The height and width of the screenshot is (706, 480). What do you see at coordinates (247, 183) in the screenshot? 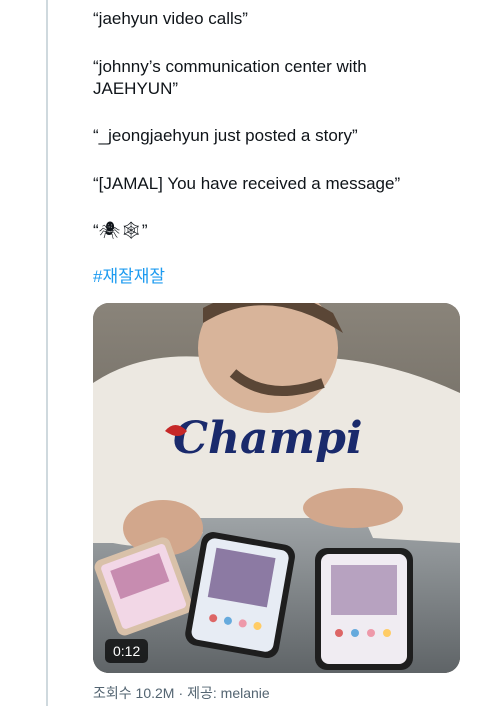
I see `tweet-line-4: “[JAMAL] You have received a message”` at bounding box center [247, 183].